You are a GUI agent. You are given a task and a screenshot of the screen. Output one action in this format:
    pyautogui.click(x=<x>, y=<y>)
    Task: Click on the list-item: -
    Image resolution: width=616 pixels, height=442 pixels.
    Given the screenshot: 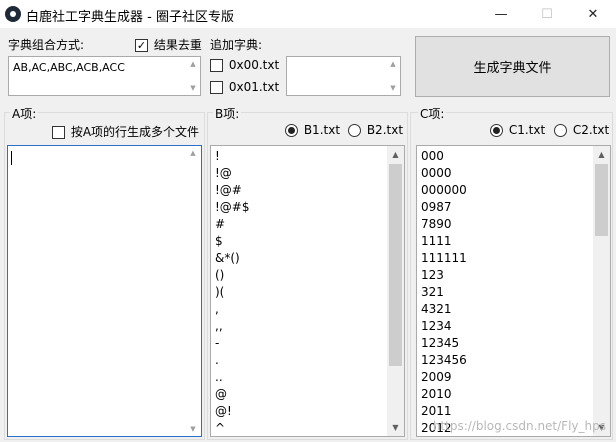 What is the action you would take?
    pyautogui.click(x=232, y=343)
    